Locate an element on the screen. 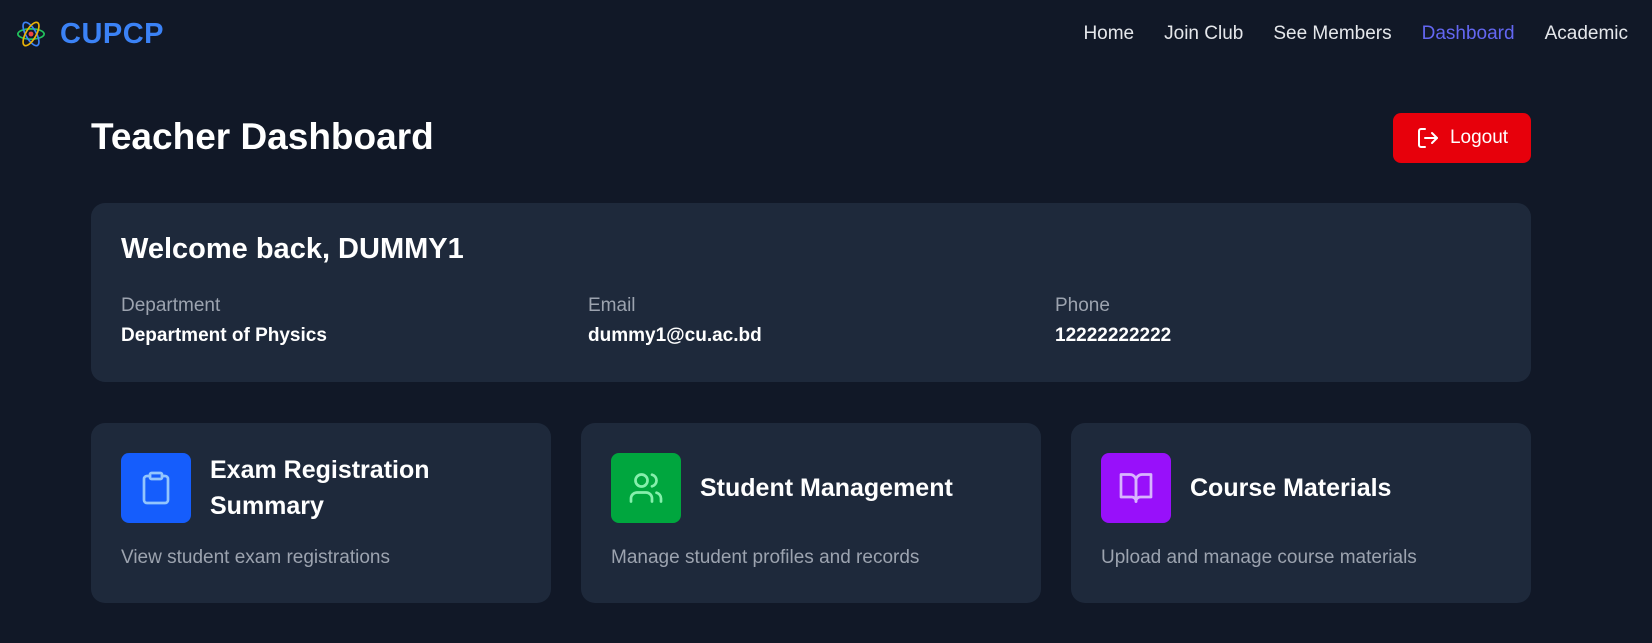 The width and height of the screenshot is (1652, 643). clipboard-icon is located at coordinates (156, 488).